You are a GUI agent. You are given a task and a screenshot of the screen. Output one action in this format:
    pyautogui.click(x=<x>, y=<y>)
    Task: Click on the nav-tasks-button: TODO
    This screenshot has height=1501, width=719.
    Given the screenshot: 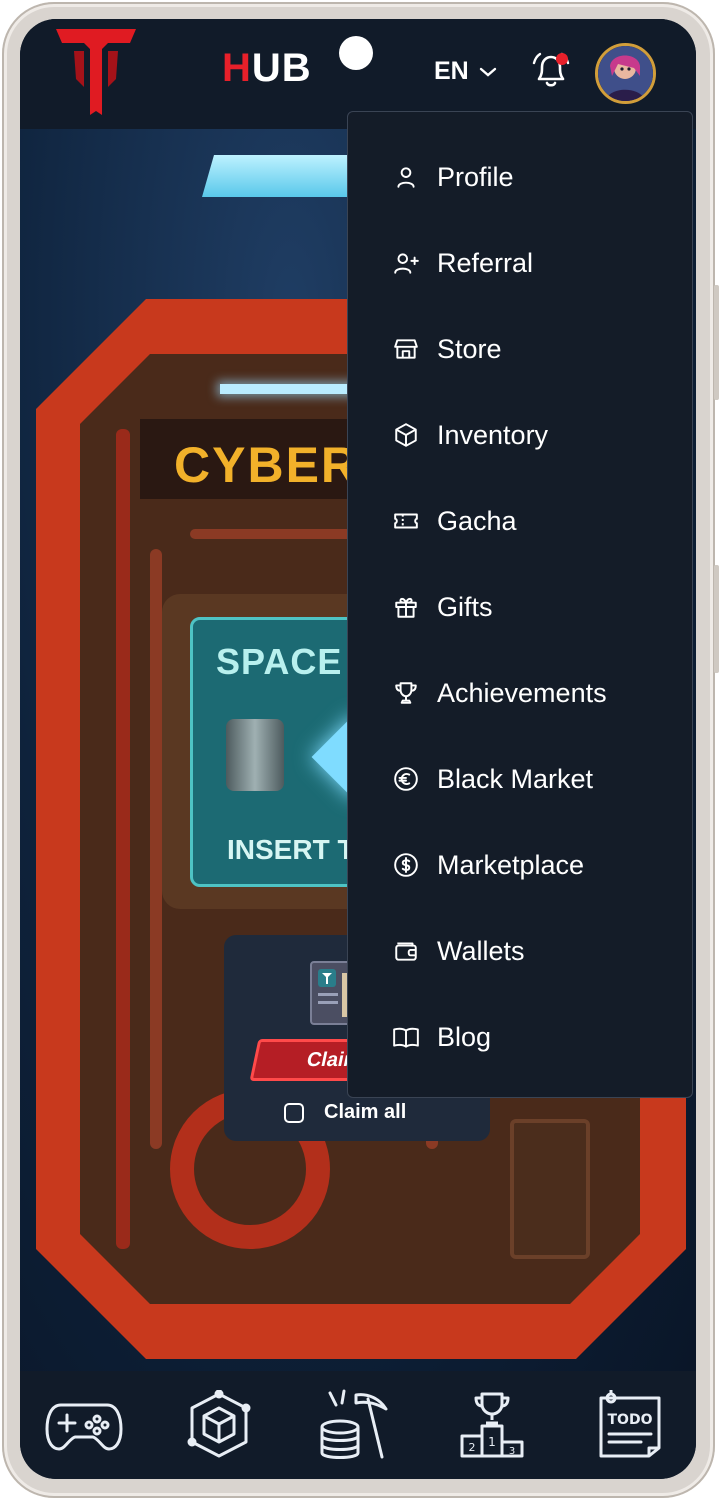 What is the action you would take?
    pyautogui.click(x=630, y=1425)
    